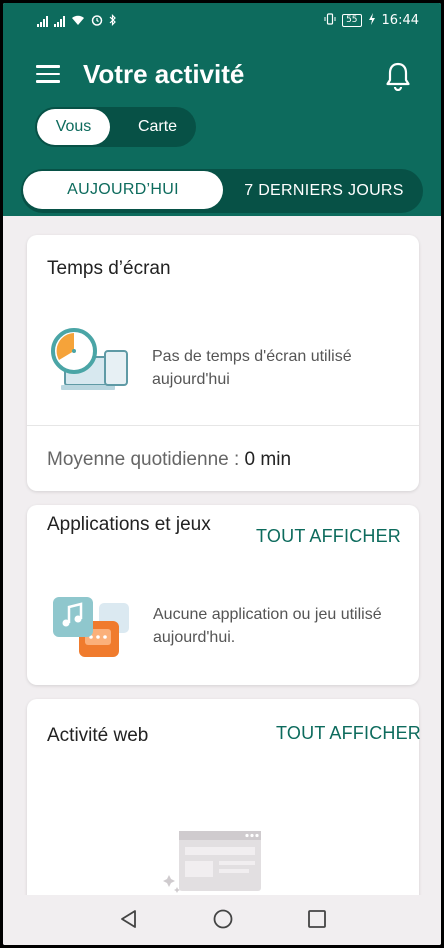 The height and width of the screenshot is (948, 444). Describe the element at coordinates (73, 127) in the screenshot. I see `toggle-vous: Vous` at that location.